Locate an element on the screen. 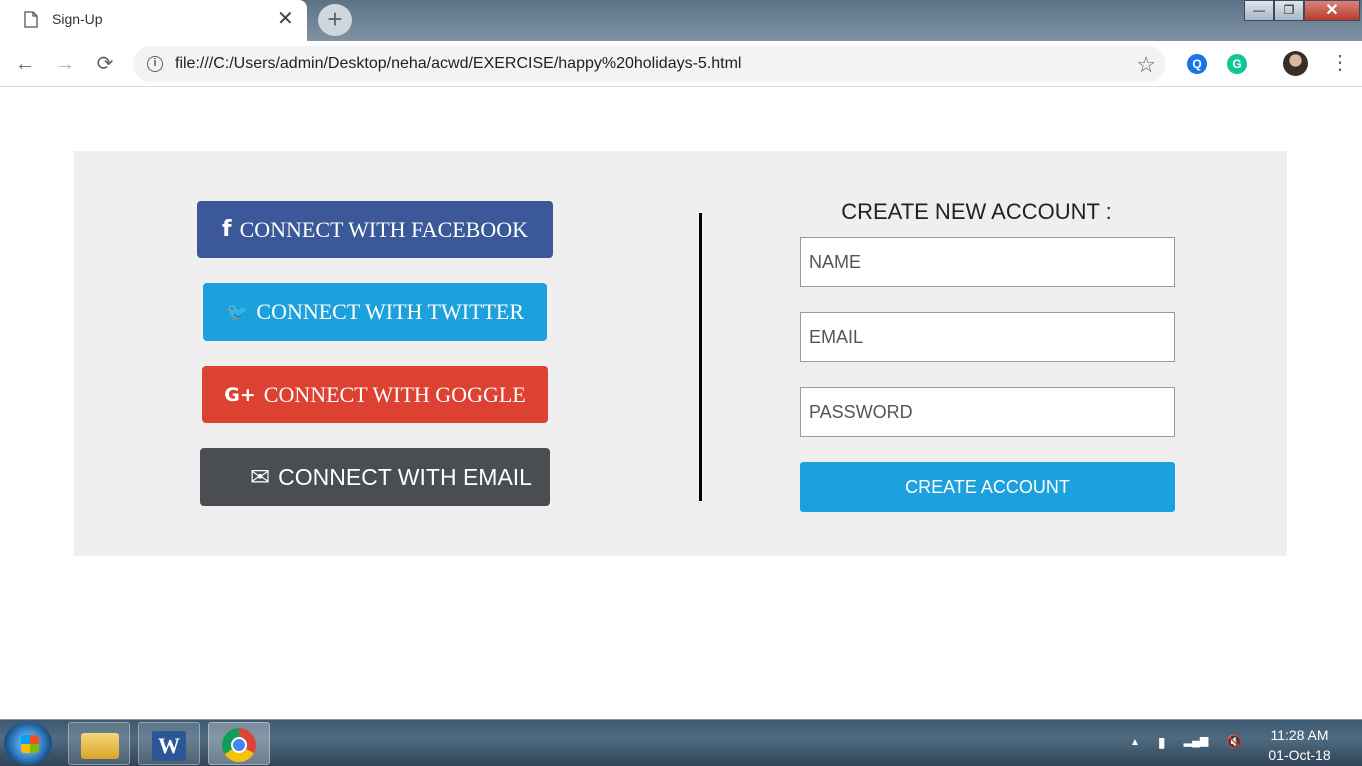 This screenshot has width=1362, height=766. browser-menu-icon: ⋮ is located at coordinates (1340, 63).